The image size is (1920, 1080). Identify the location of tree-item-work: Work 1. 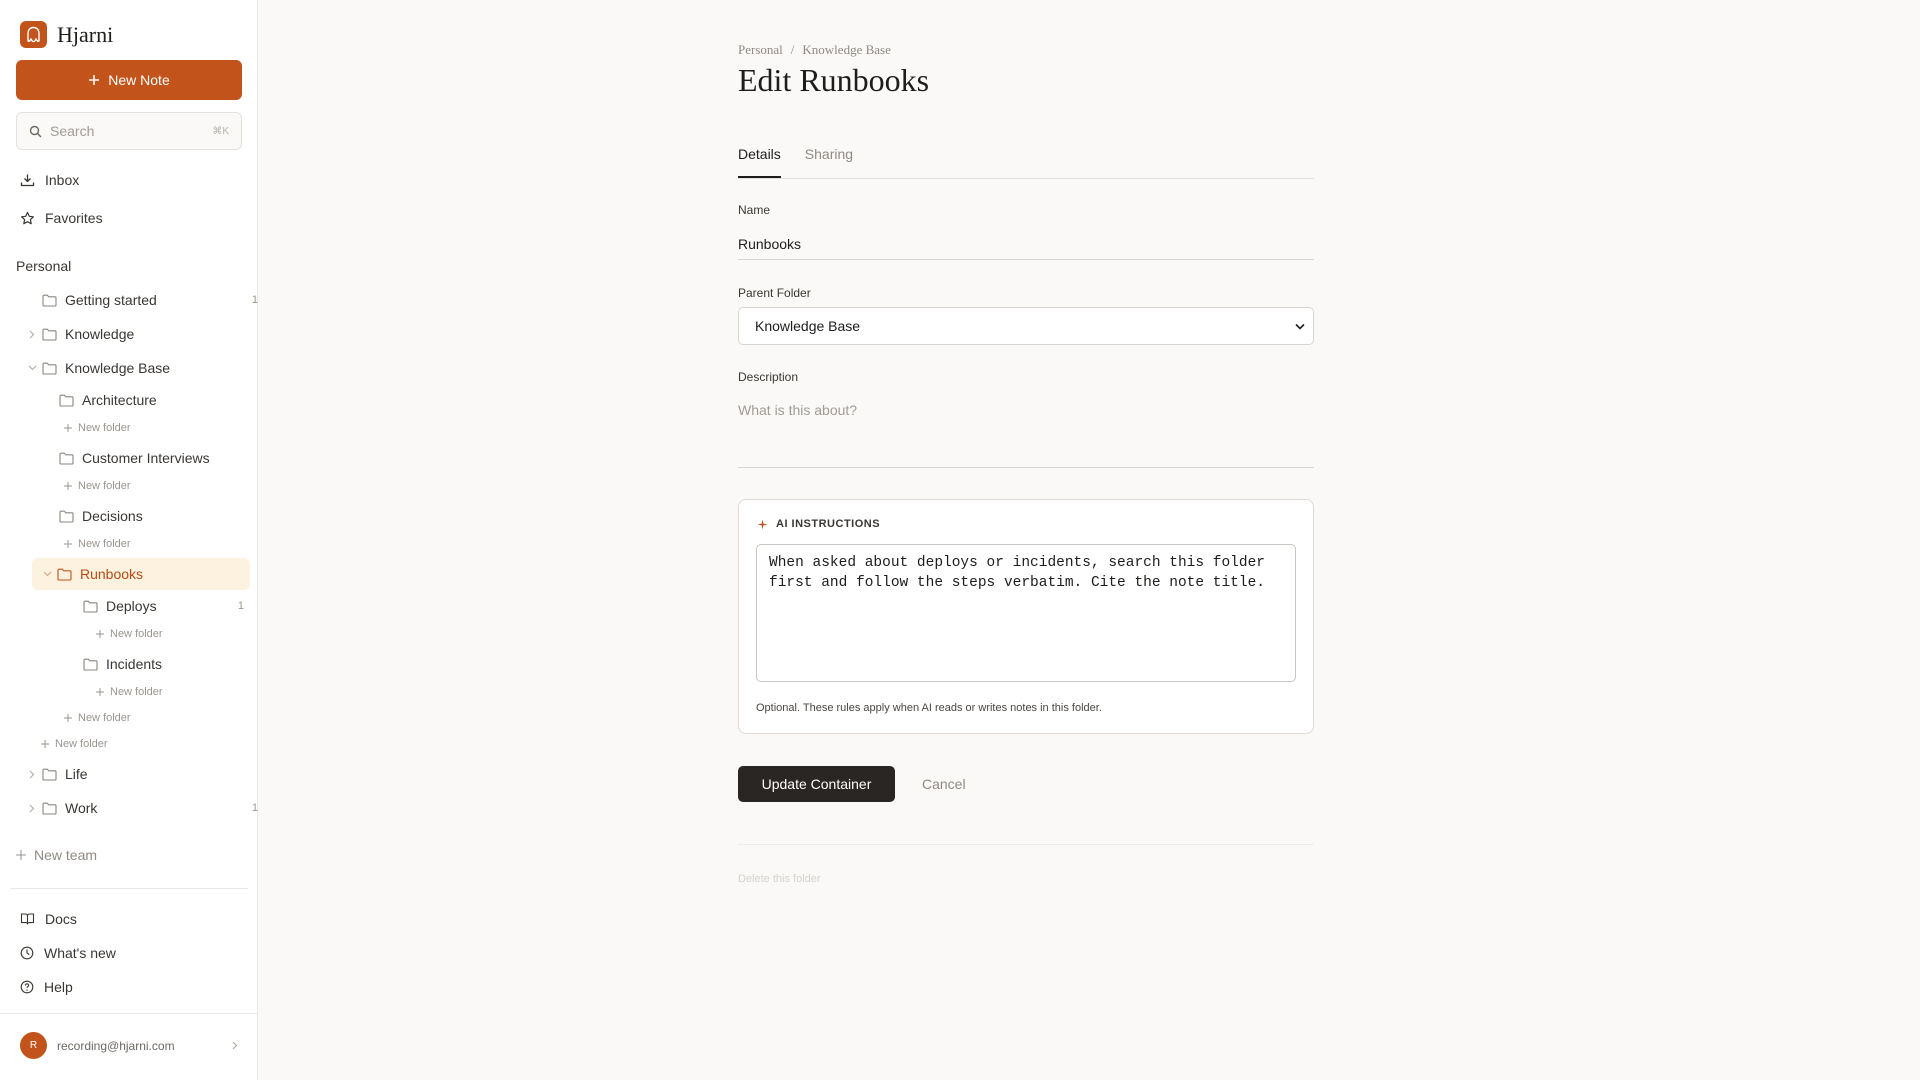
(142, 808).